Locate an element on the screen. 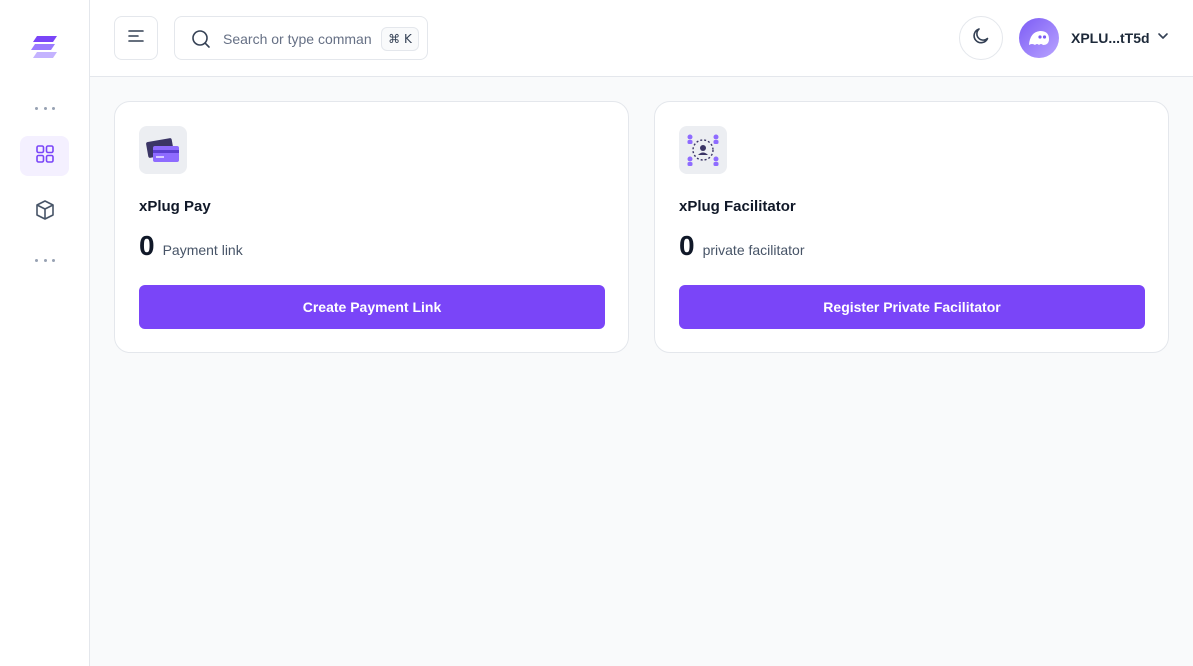 The width and height of the screenshot is (1193, 666). box-icon is located at coordinates (45, 212).